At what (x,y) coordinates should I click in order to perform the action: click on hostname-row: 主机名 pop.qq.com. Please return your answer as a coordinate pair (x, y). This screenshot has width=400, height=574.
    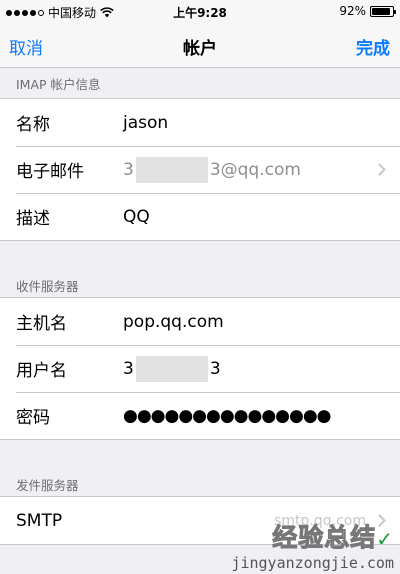
    Looking at the image, I should click on (200, 321).